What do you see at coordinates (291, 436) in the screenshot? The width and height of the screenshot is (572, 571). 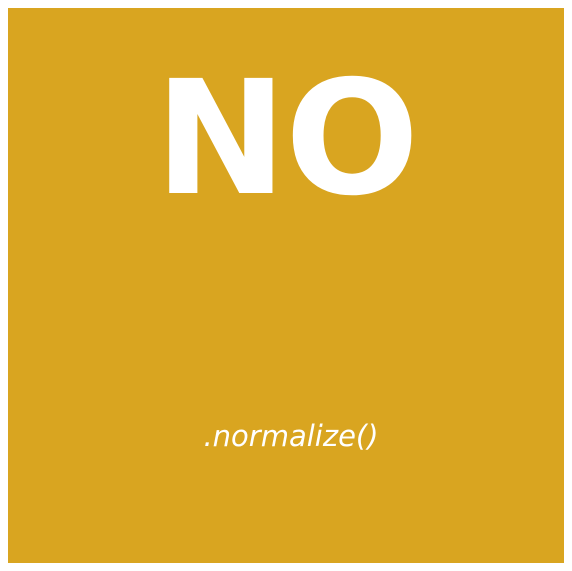 I see `caption-text: .normalize()` at bounding box center [291, 436].